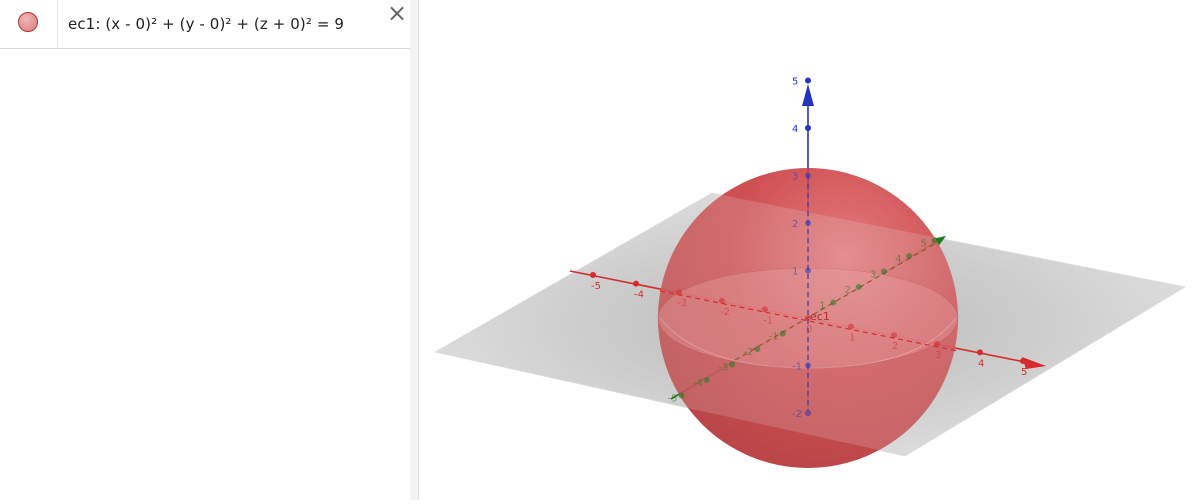  Describe the element at coordinates (981, 363) in the screenshot. I see `x-axis-tick-label: 4` at that location.